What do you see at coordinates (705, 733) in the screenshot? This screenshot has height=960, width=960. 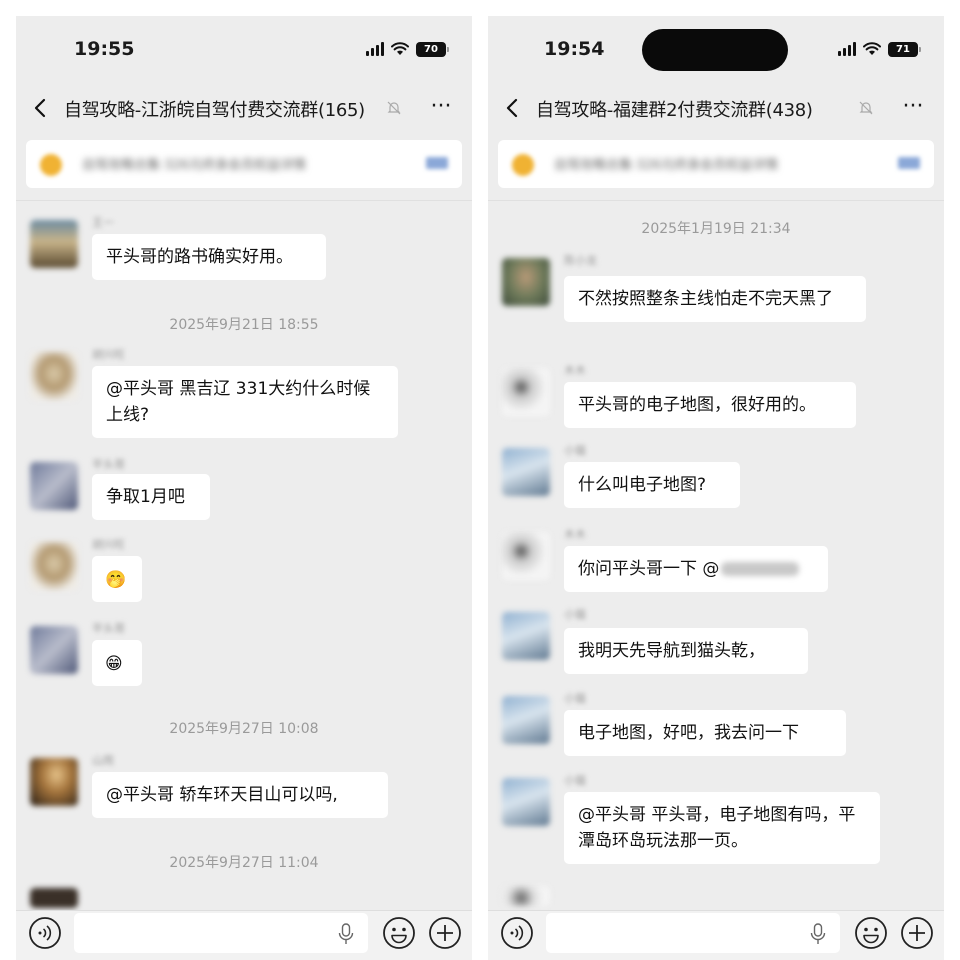 I see `message-bubble: 电子地图，好吧，我去问一下` at bounding box center [705, 733].